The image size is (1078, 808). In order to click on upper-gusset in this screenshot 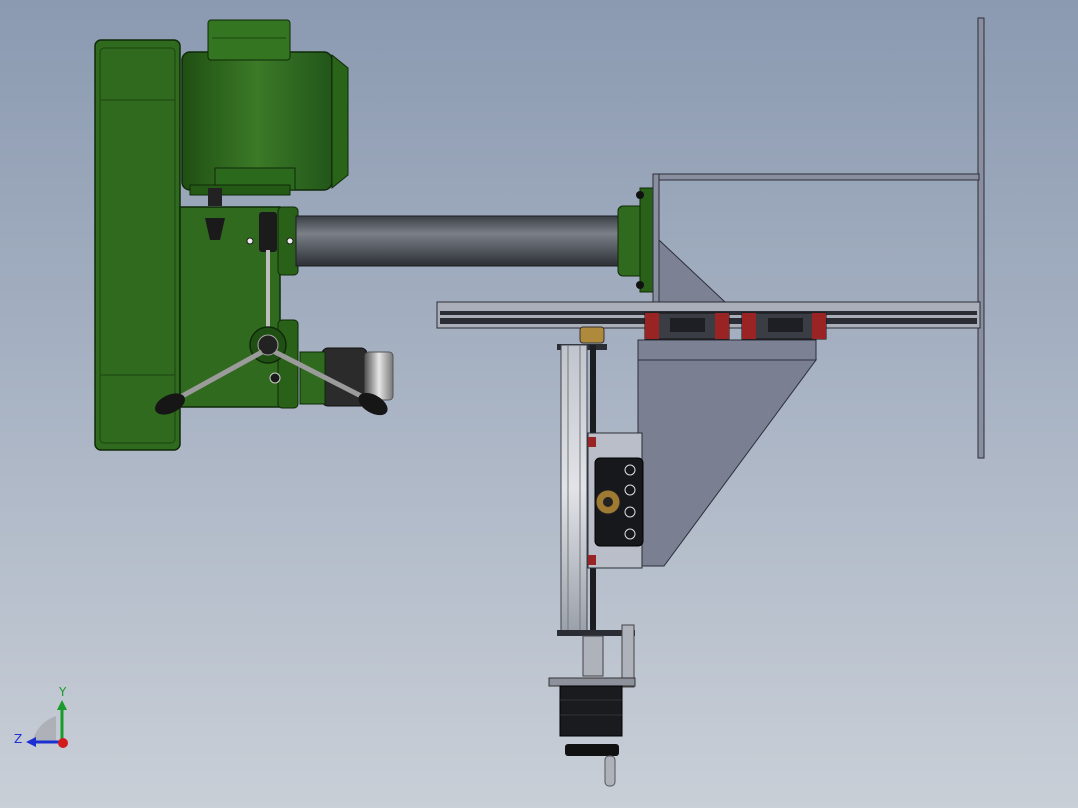, I will do `click(692, 270)`.